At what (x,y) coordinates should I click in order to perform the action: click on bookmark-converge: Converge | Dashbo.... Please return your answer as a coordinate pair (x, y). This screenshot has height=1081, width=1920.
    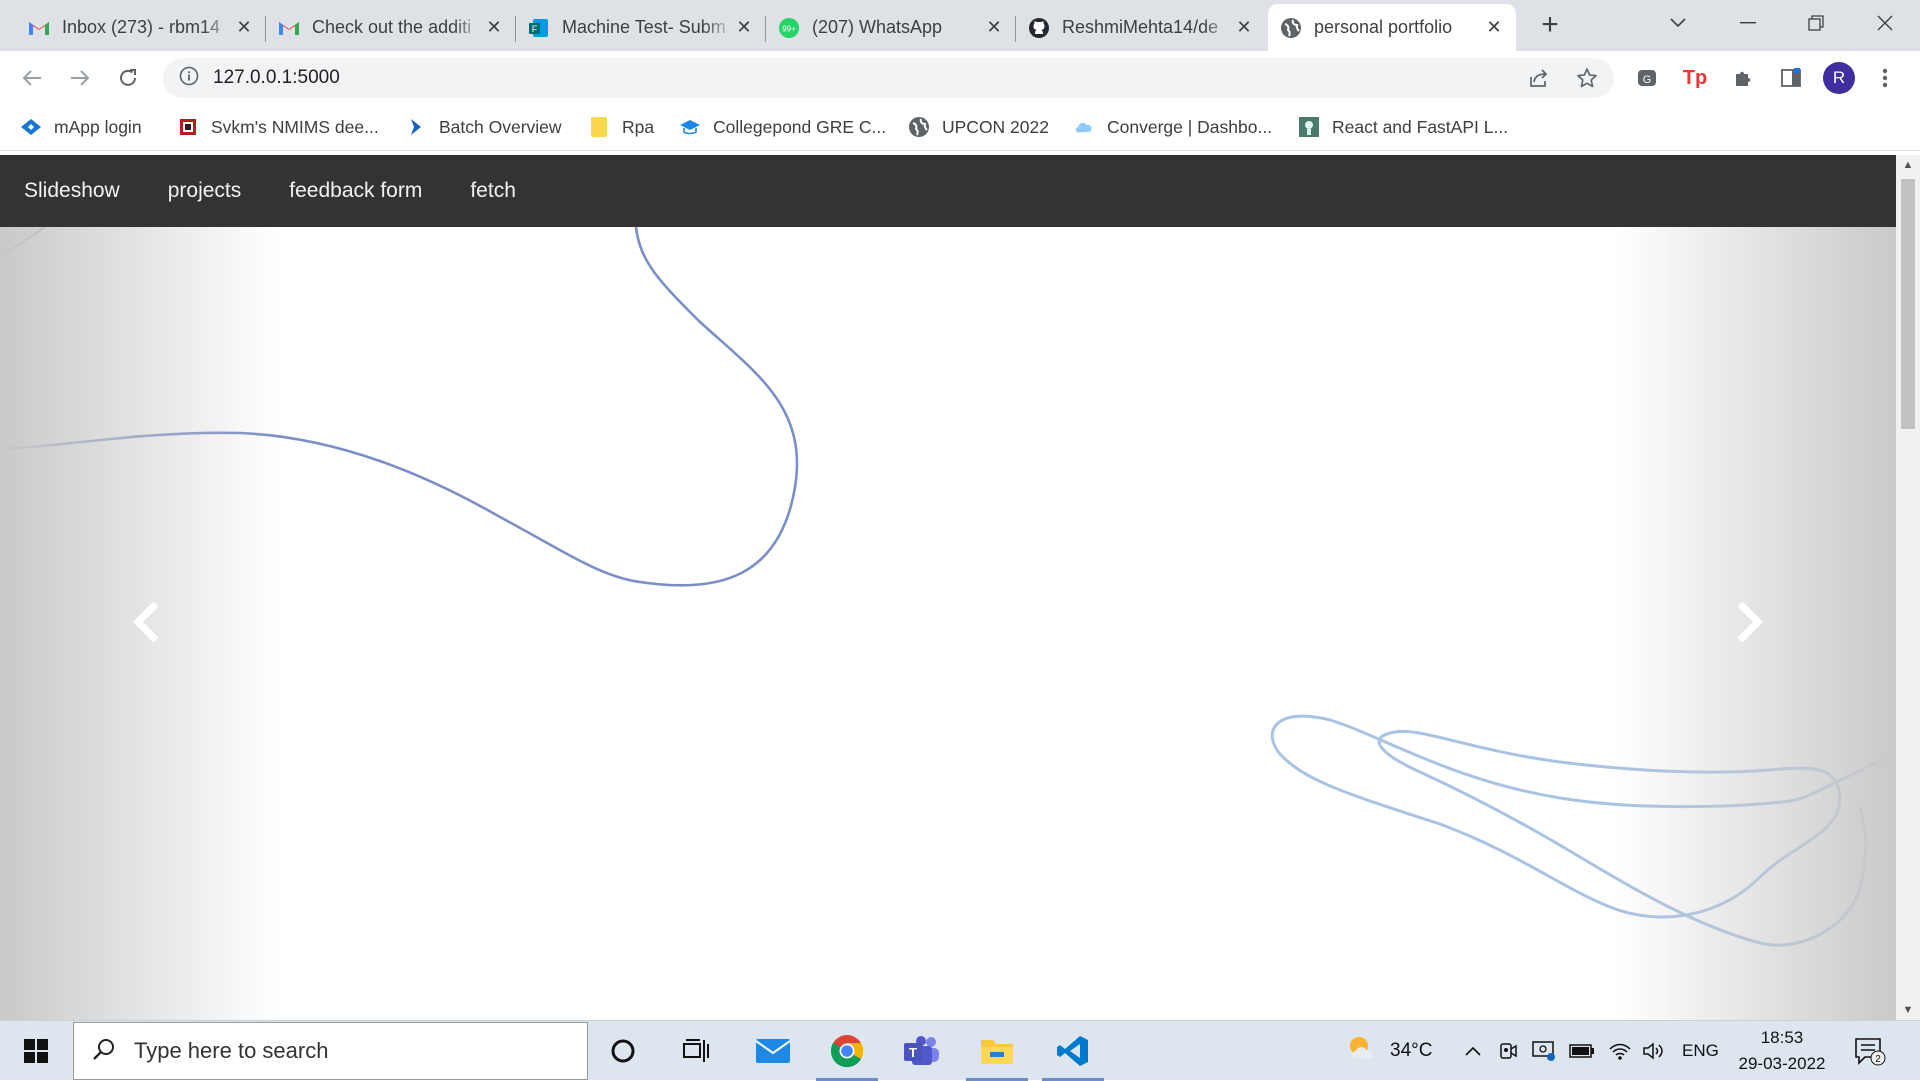
    Looking at the image, I should click on (1172, 127).